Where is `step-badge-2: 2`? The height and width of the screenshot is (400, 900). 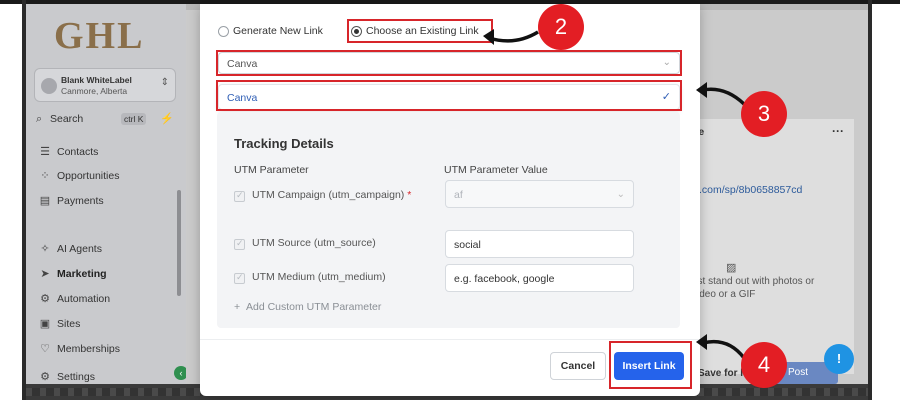
step-badge-2: 2 is located at coordinates (561, 27).